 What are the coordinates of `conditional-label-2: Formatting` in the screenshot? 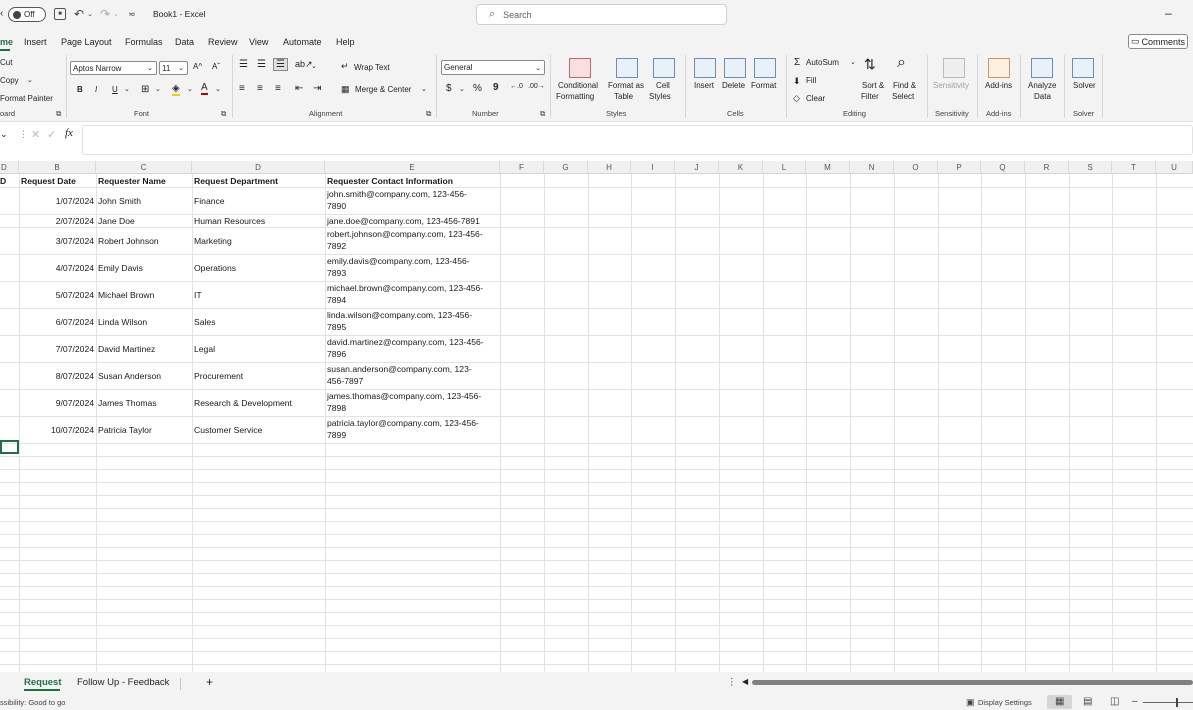 It's located at (575, 96).